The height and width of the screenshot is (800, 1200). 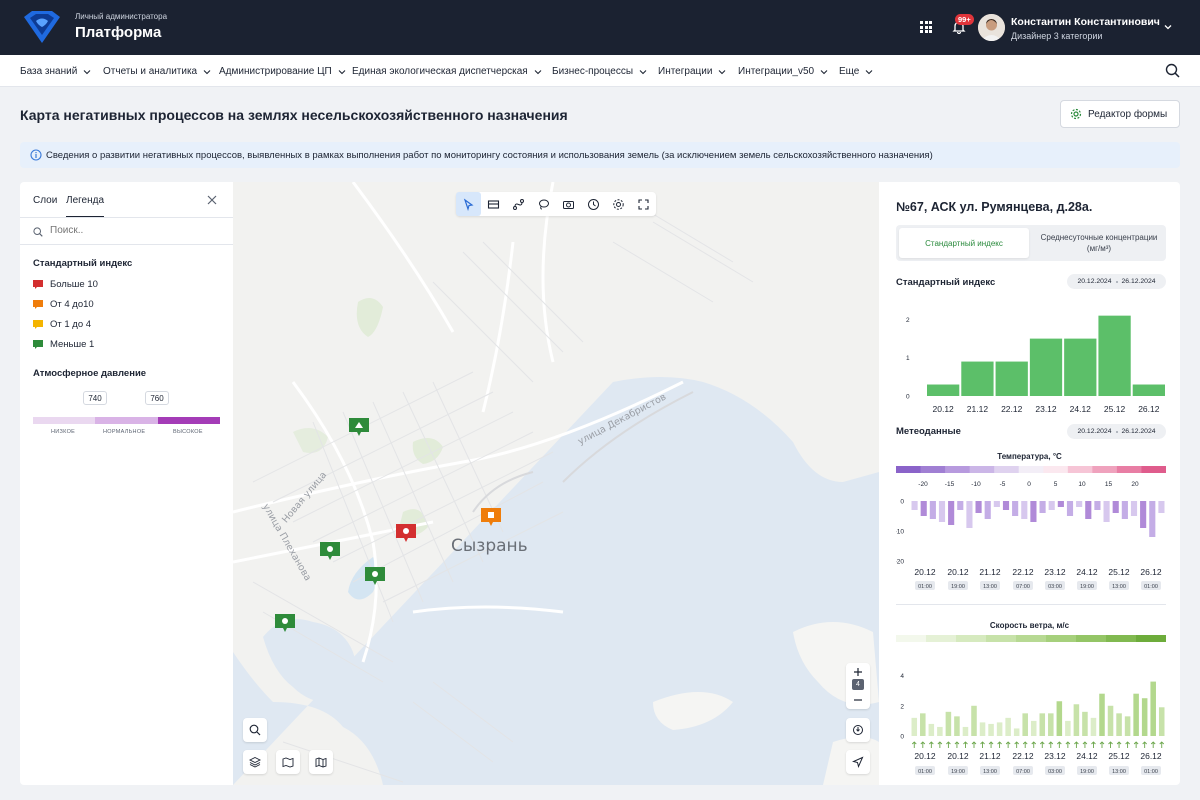 I want to click on nav-item-knowledge: База знаний, so click(x=55, y=71).